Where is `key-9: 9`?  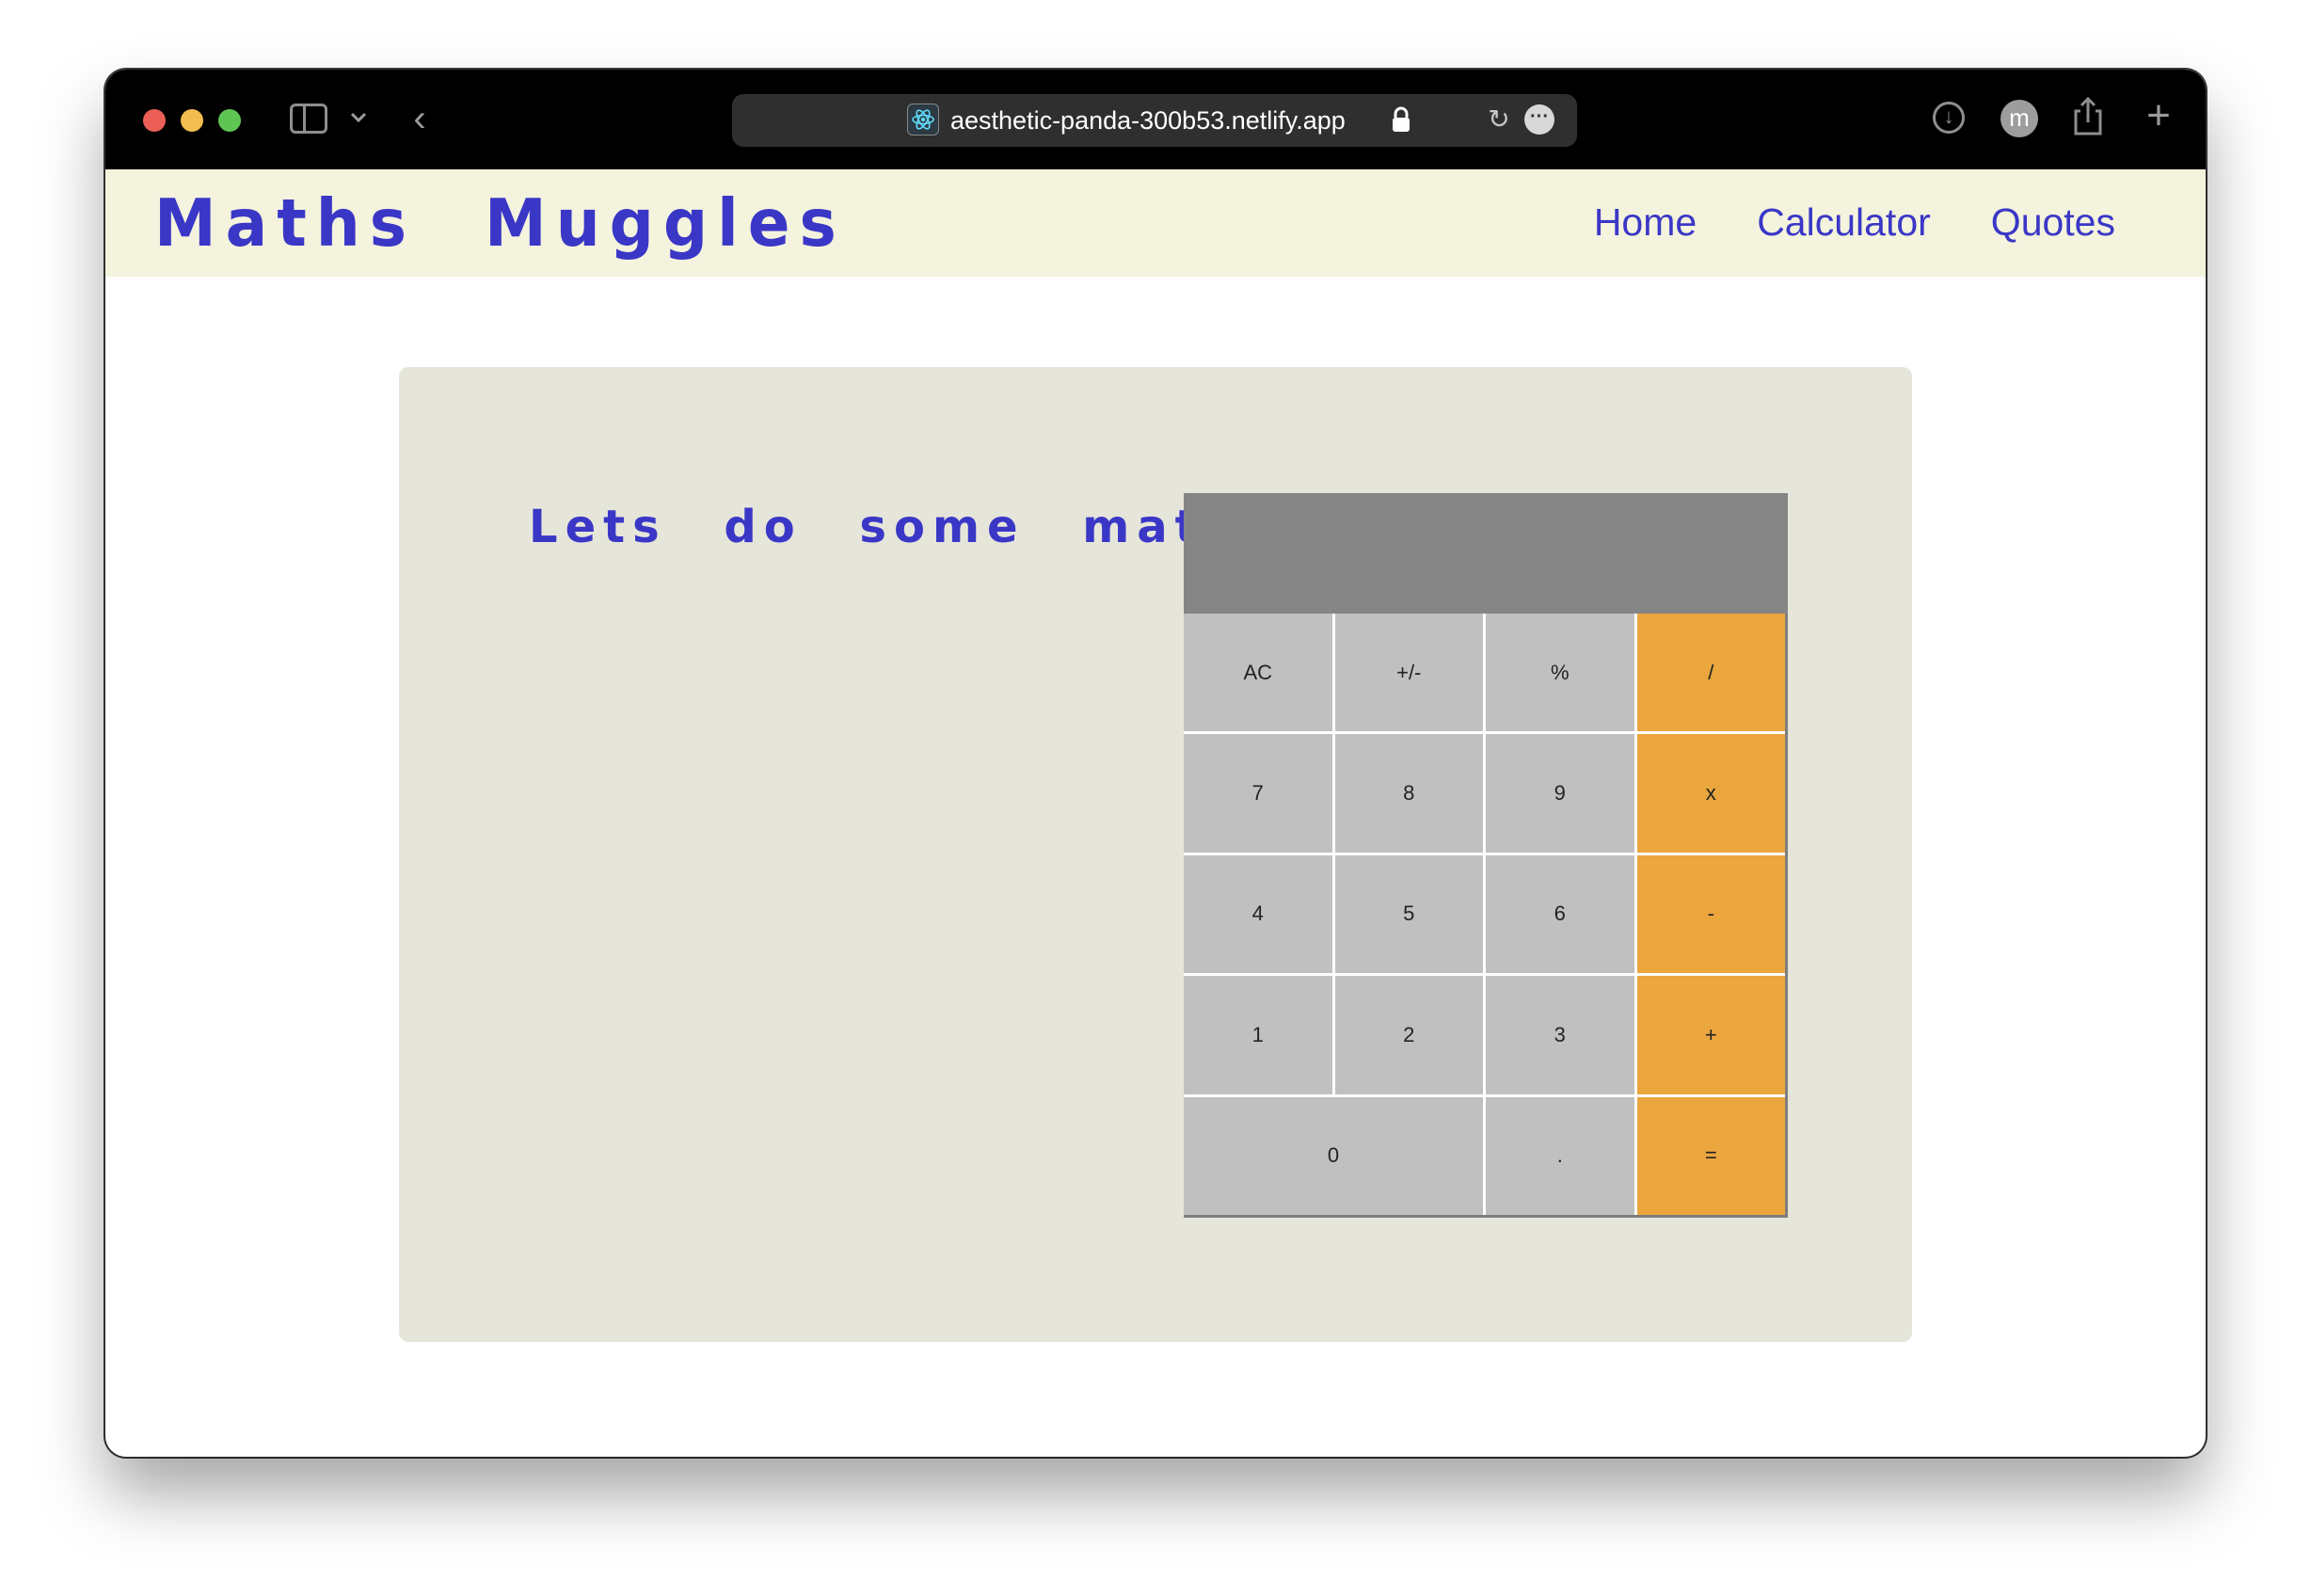
key-9: 9 is located at coordinates (1560, 793).